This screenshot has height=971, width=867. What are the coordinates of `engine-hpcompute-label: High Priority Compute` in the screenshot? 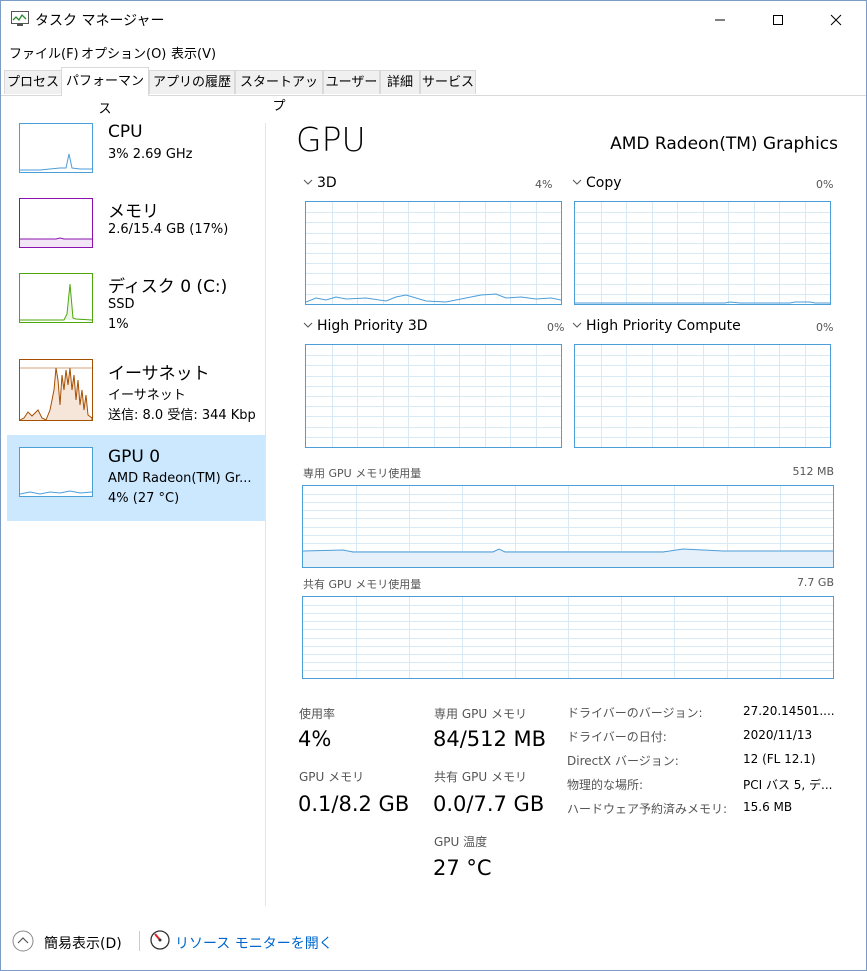 It's located at (663, 326).